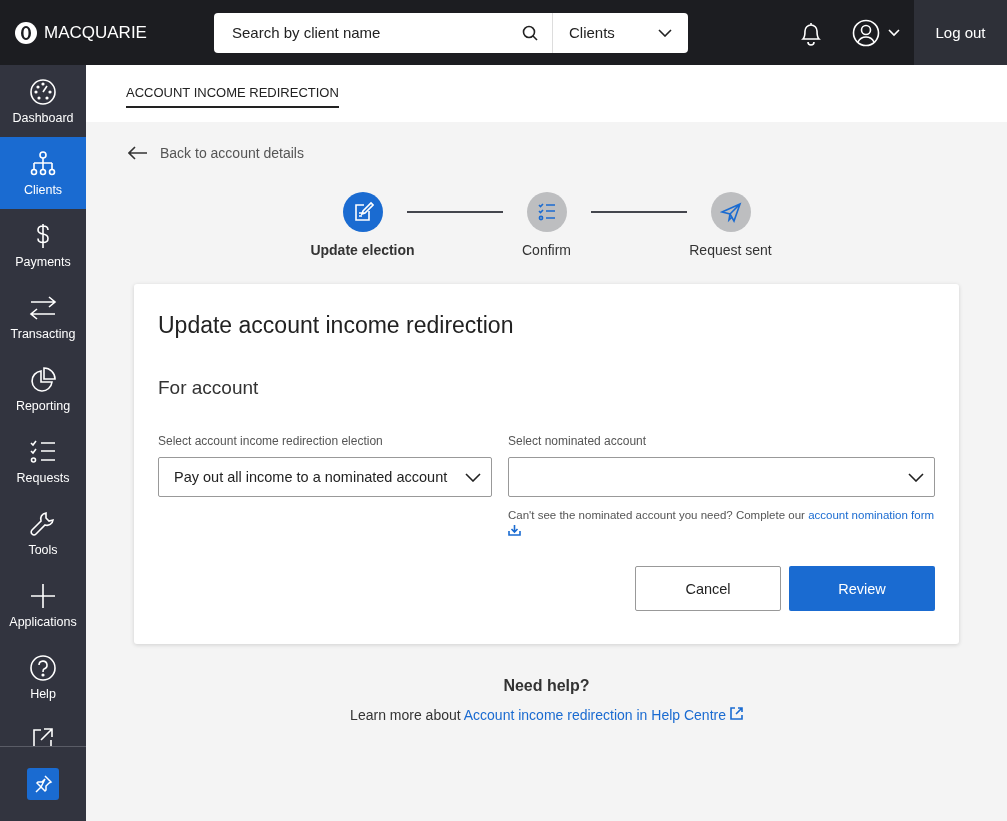 The image size is (1007, 821). I want to click on sidebar-item: Reporting, so click(43, 389).